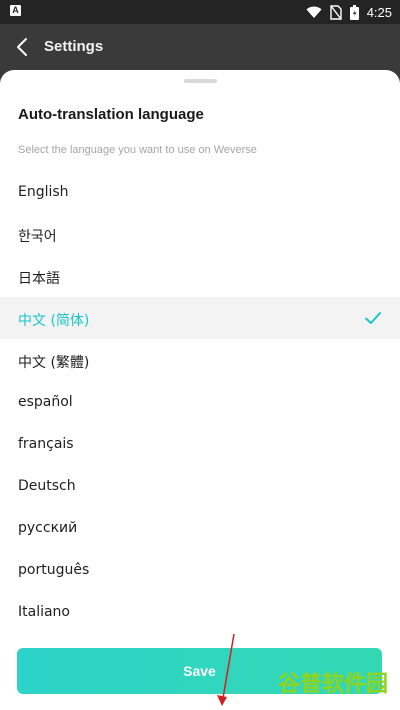 Image resolution: width=400 pixels, height=710 pixels. What do you see at coordinates (46, 444) in the screenshot?
I see `language-label: français` at bounding box center [46, 444].